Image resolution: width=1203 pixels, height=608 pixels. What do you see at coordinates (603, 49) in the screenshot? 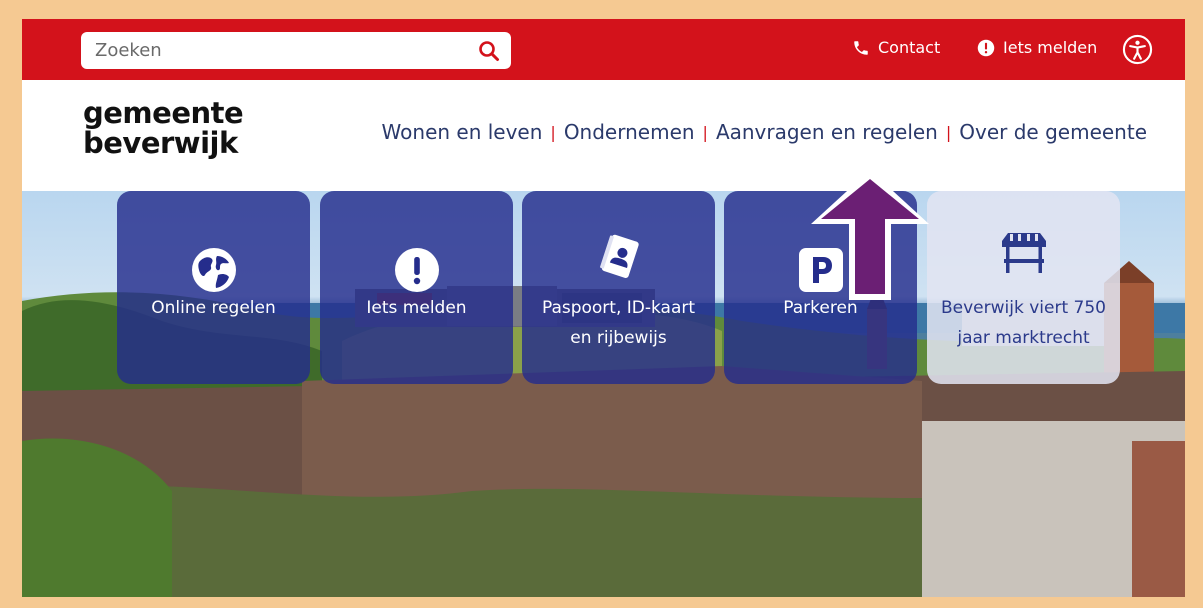
I see `top-bar: Contact Iets melden` at bounding box center [603, 49].